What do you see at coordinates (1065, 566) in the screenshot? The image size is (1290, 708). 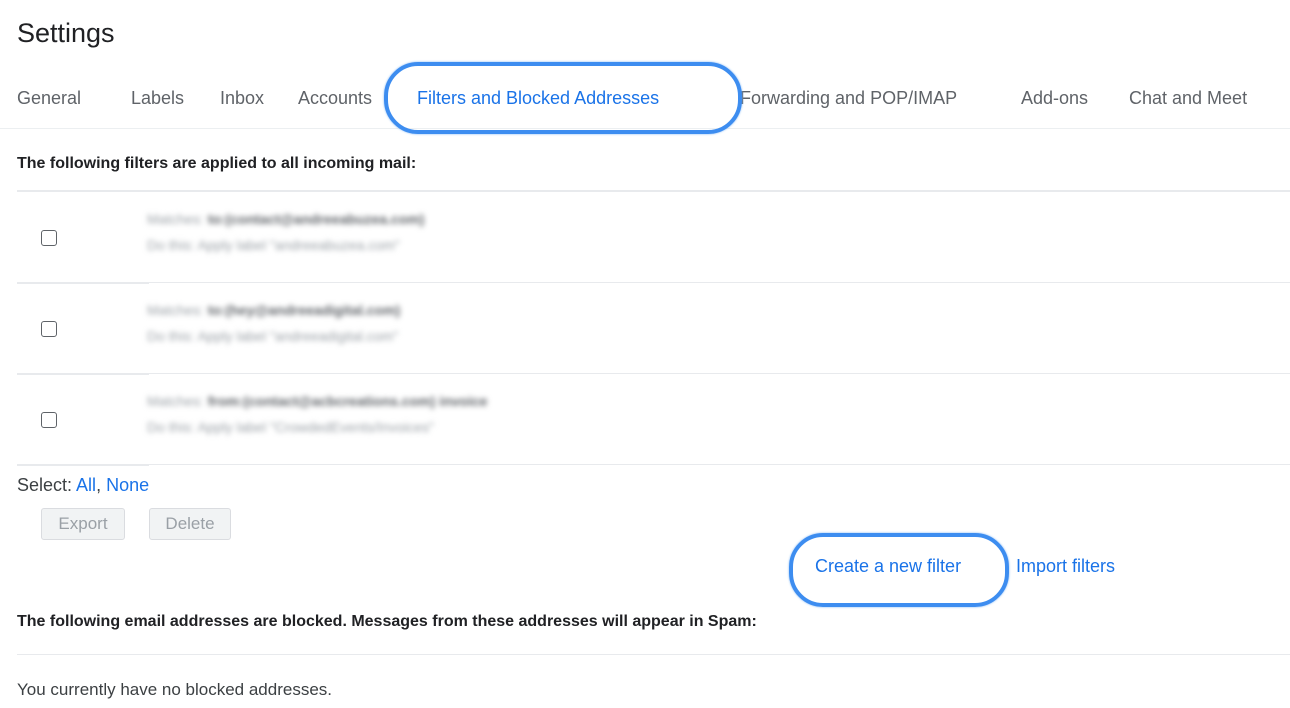 I see `import-filters-link: Import filters` at bounding box center [1065, 566].